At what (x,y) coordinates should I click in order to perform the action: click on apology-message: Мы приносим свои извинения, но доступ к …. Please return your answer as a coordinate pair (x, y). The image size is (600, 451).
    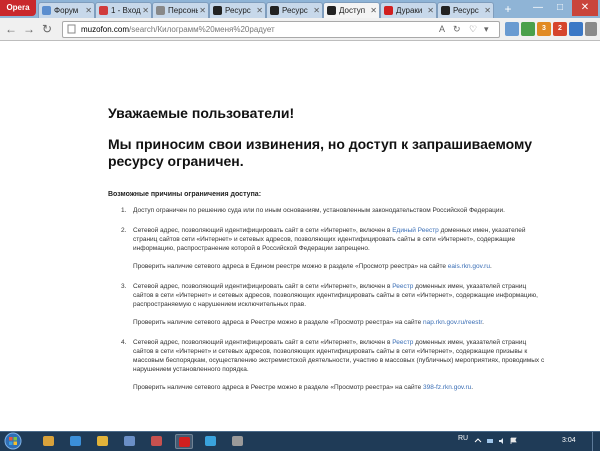
    Looking at the image, I should click on (320, 152).